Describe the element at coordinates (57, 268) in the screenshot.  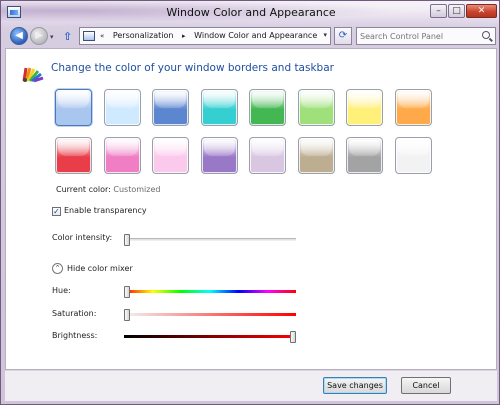
I see `chevron-up-icon: ⌃` at that location.